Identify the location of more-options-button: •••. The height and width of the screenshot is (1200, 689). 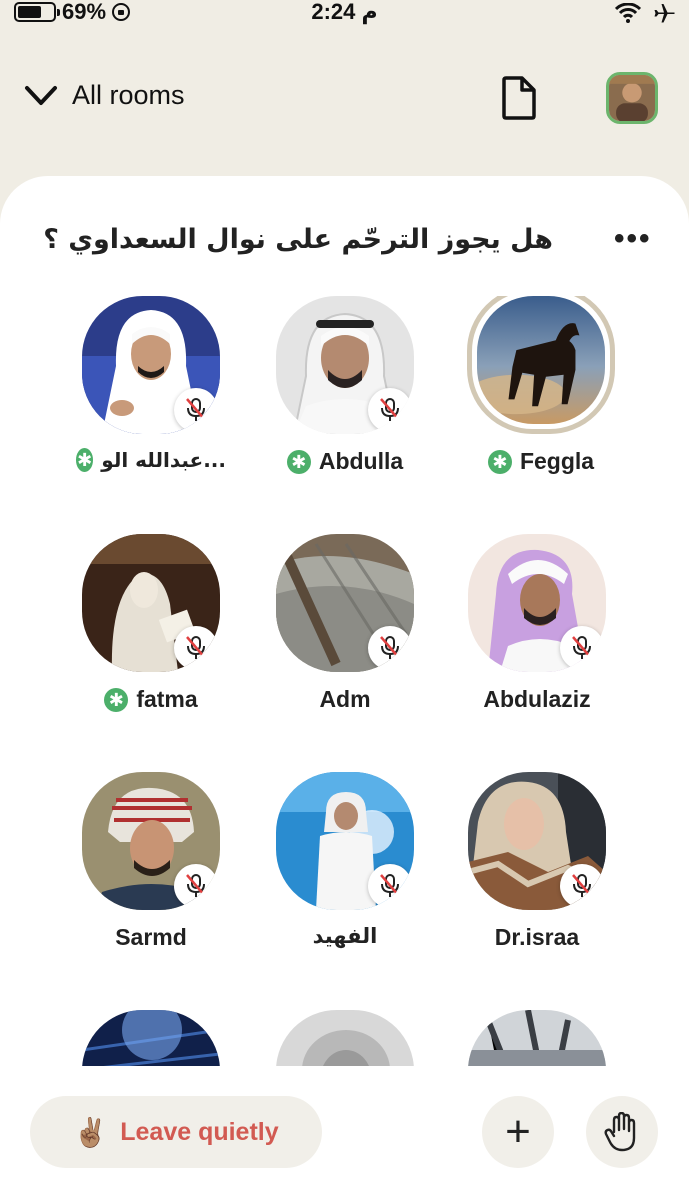
(633, 239).